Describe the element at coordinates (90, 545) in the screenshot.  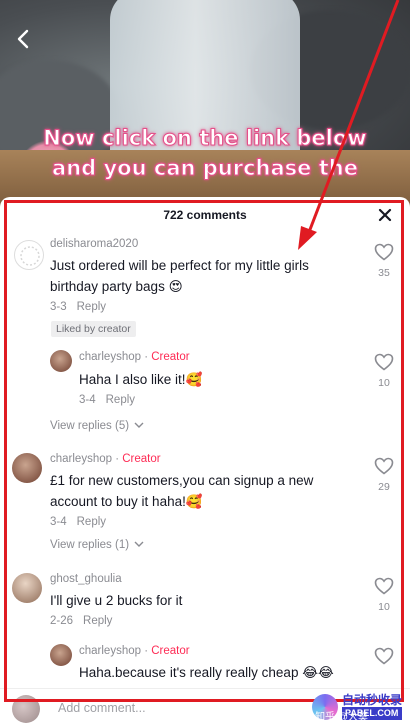
I see `view-replies-label: View replies (1)` at that location.